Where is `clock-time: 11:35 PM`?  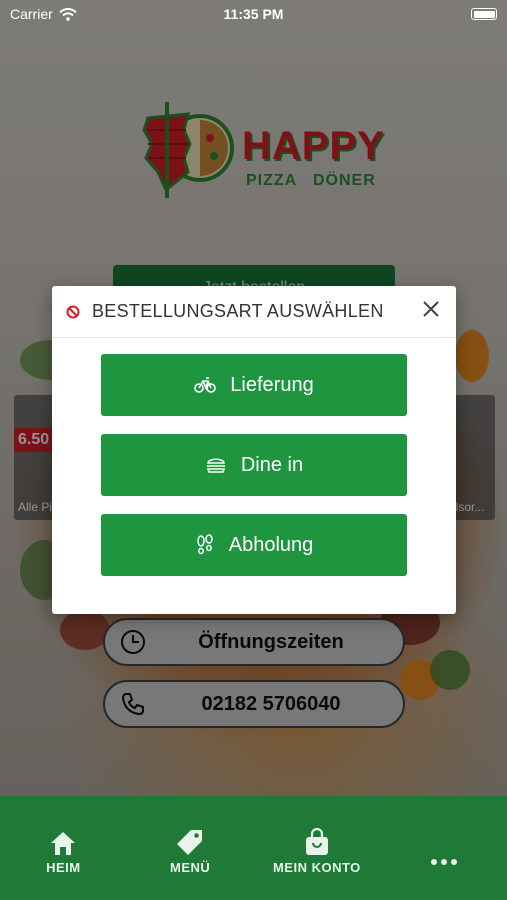 clock-time: 11:35 PM is located at coordinates (253, 14).